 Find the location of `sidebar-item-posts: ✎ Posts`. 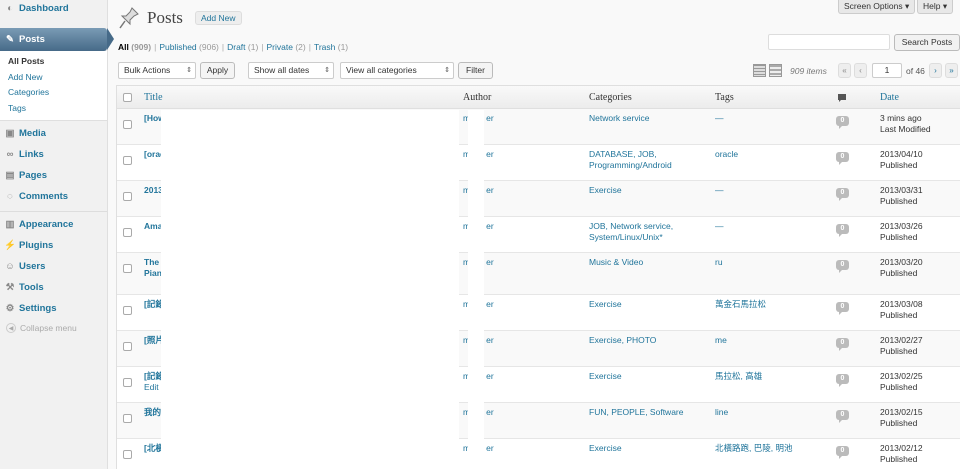

sidebar-item-posts: ✎ Posts is located at coordinates (57, 39).